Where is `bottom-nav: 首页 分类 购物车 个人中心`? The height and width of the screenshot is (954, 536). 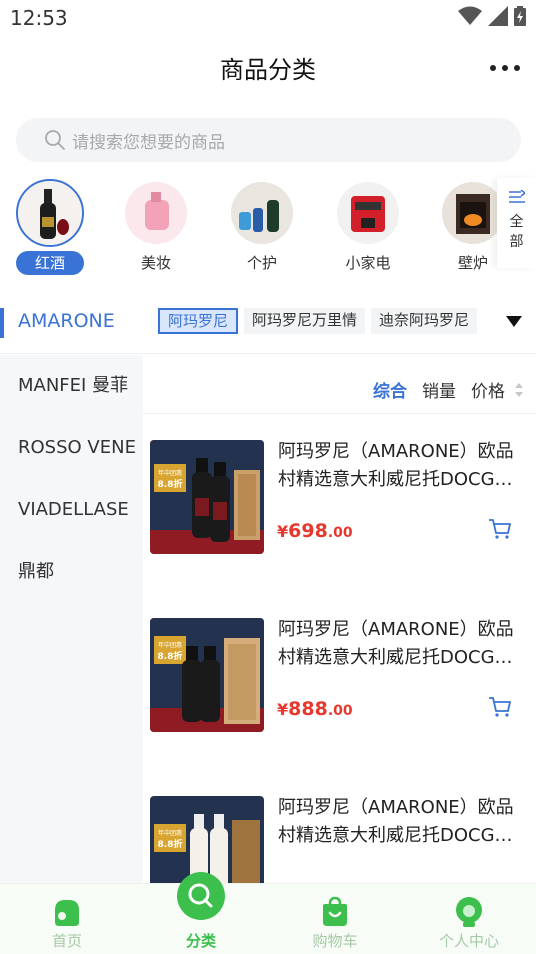
bottom-nav: 首页 分类 购物车 个人中心 is located at coordinates (268, 913).